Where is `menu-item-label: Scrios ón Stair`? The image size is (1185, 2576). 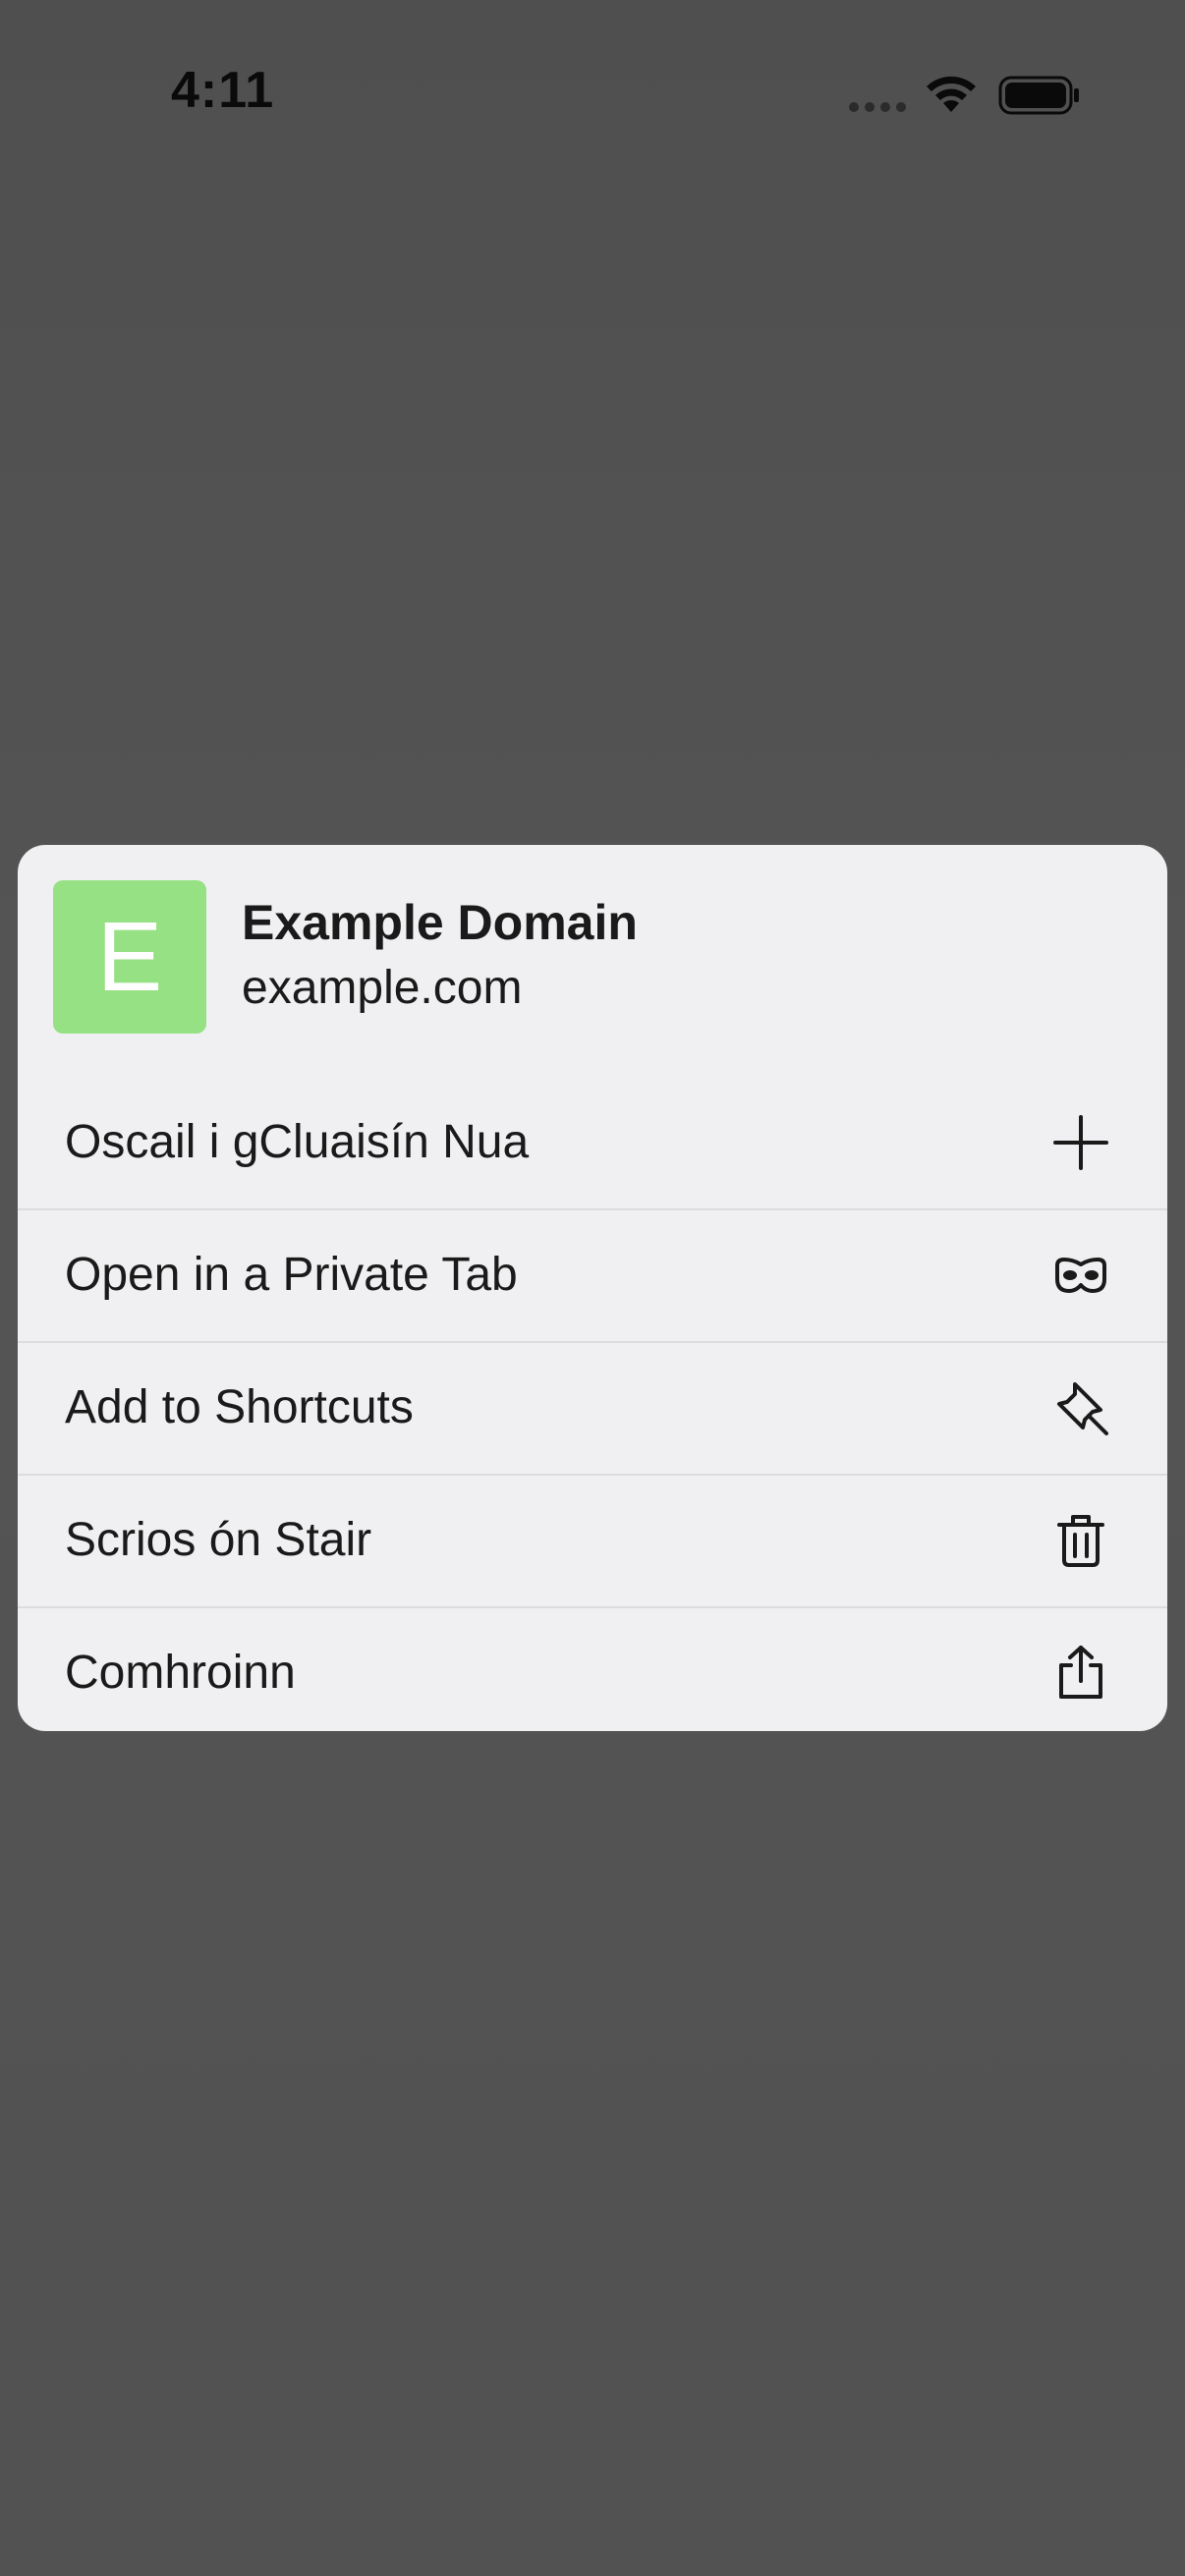 menu-item-label: Scrios ón Stair is located at coordinates (219, 1540).